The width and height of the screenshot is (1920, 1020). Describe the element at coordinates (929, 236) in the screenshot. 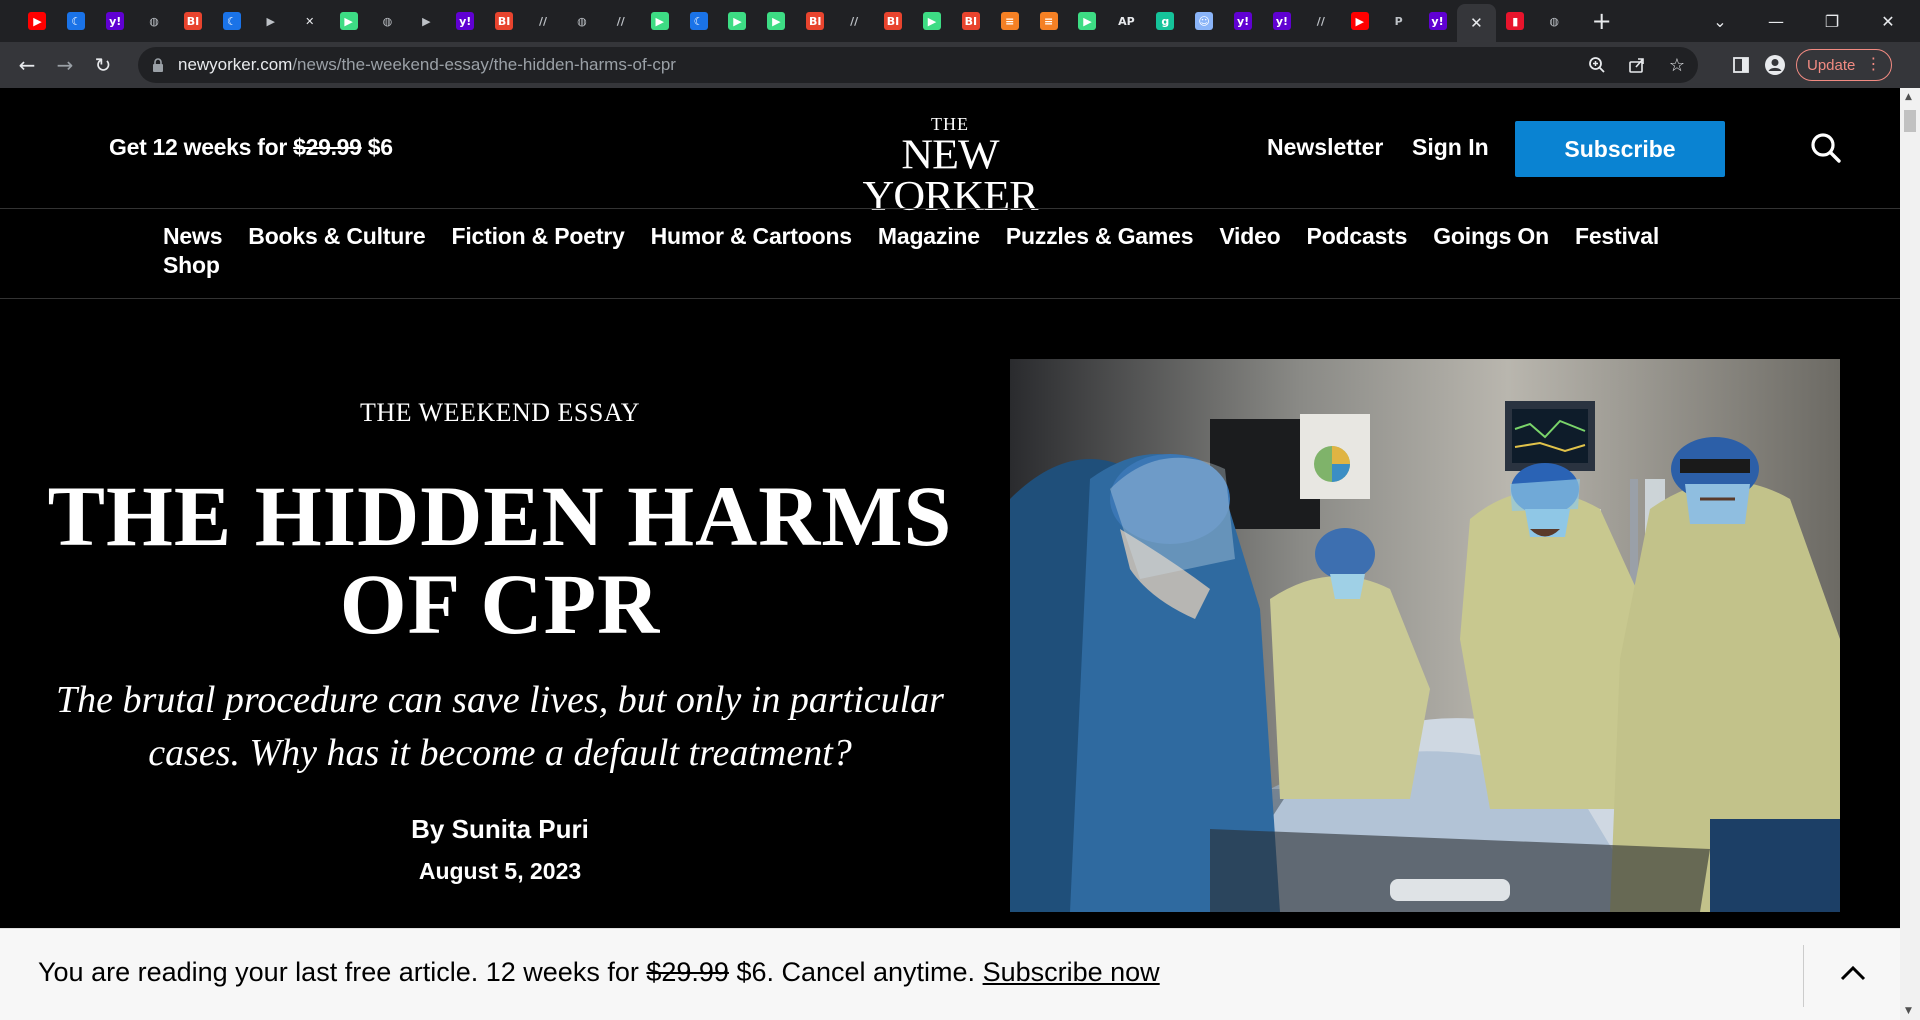

I see `nav-item-magazine: Magazine` at that location.